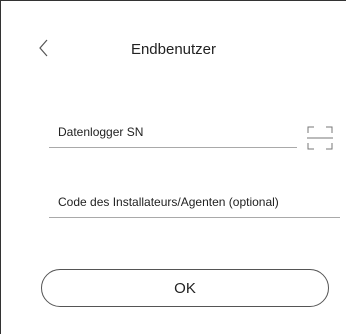 This screenshot has width=346, height=334. What do you see at coordinates (185, 288) in the screenshot?
I see `ok-button: OK` at bounding box center [185, 288].